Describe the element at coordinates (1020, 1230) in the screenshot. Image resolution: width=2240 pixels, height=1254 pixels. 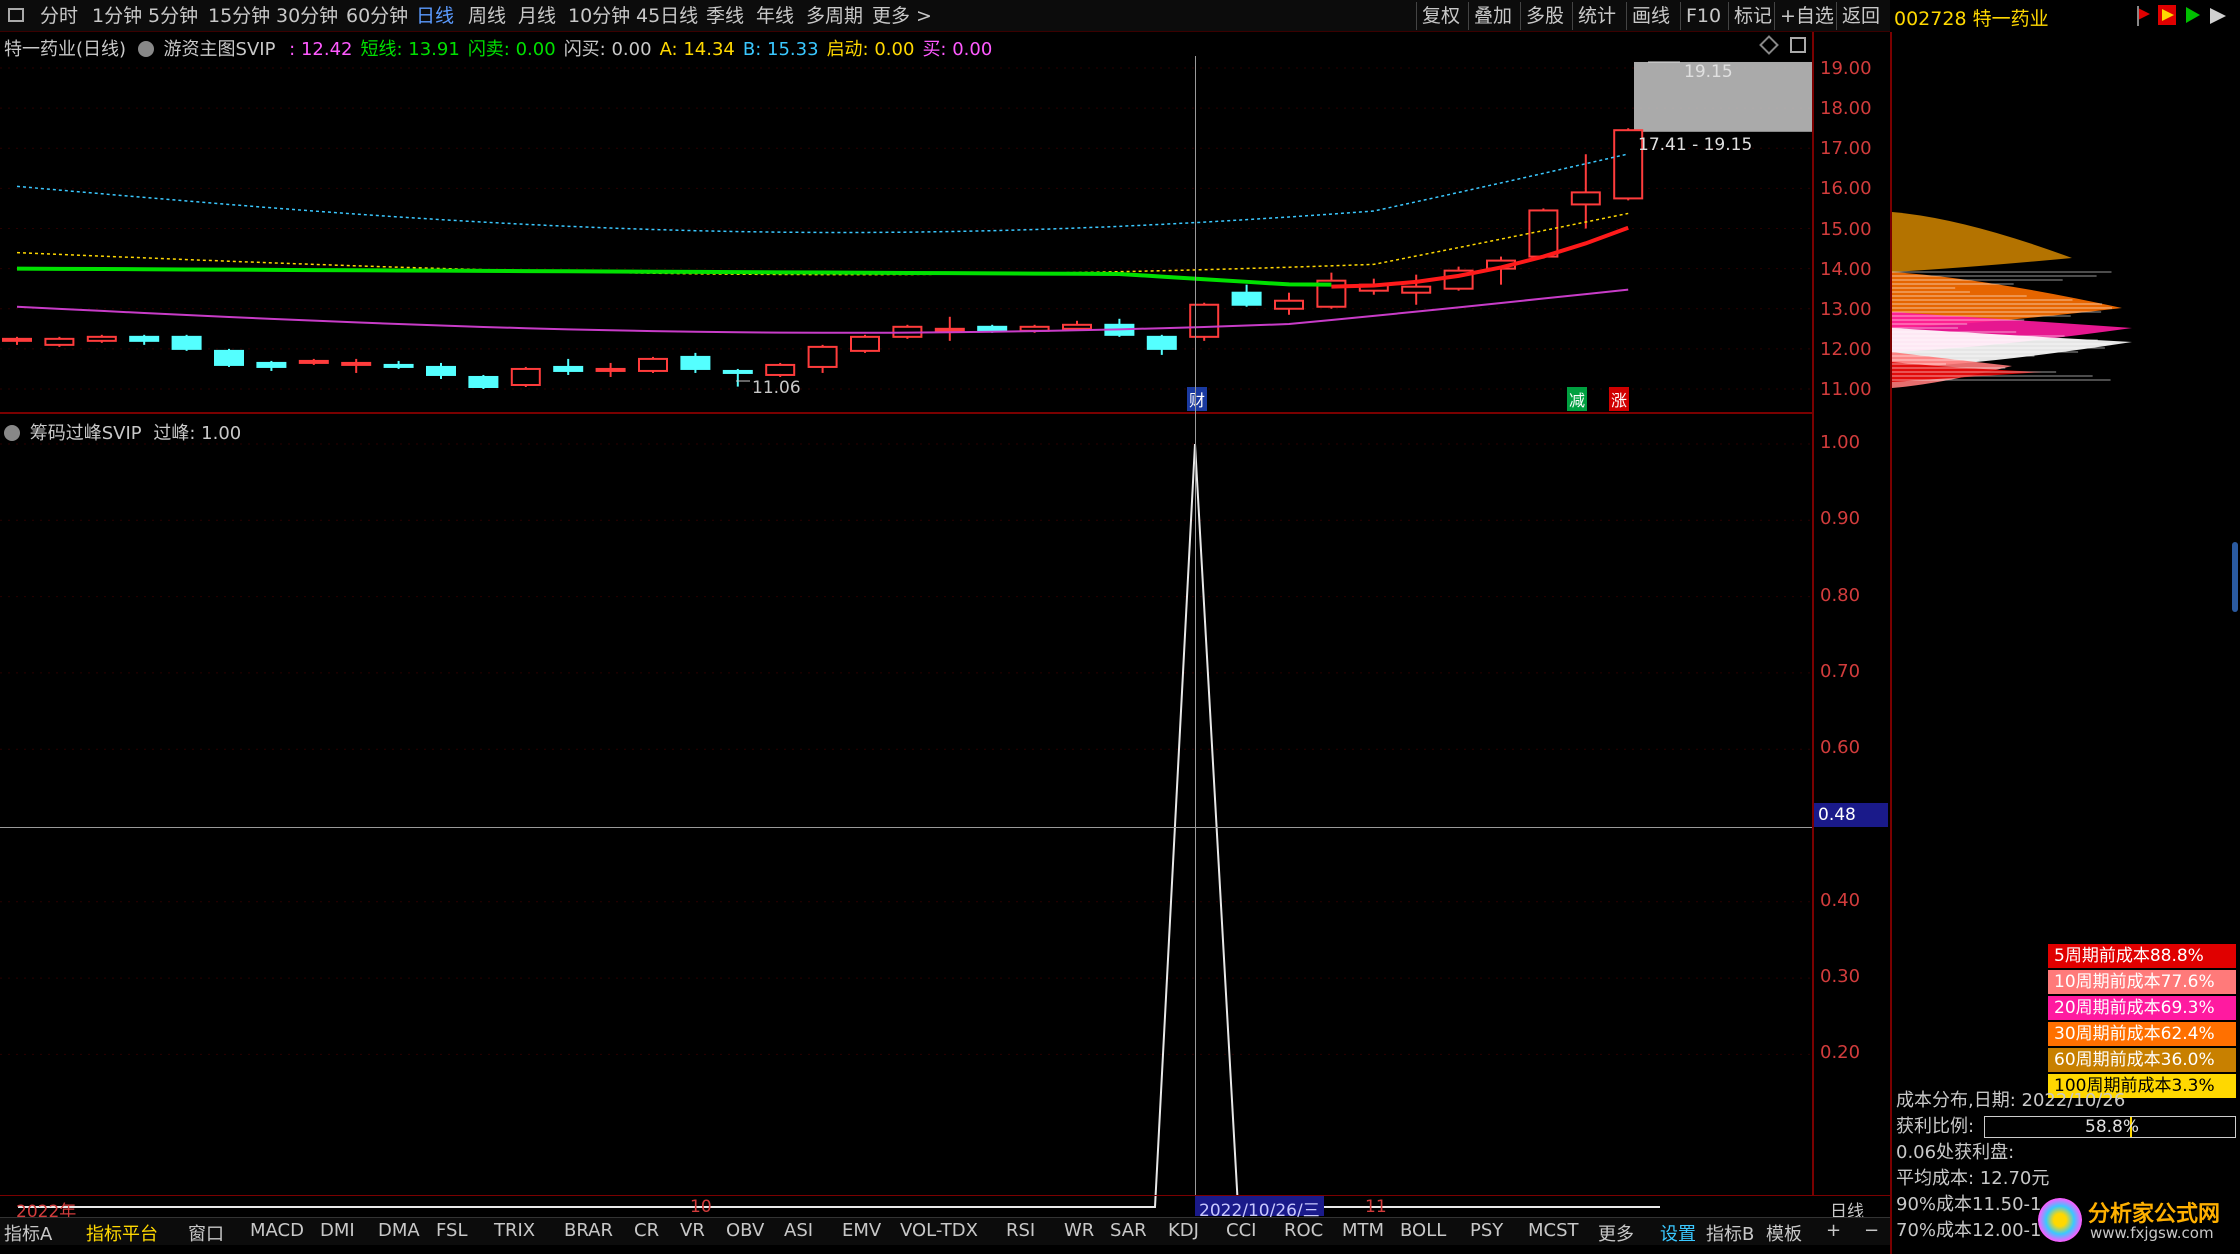
I see `indicator-tab: RSI` at that location.